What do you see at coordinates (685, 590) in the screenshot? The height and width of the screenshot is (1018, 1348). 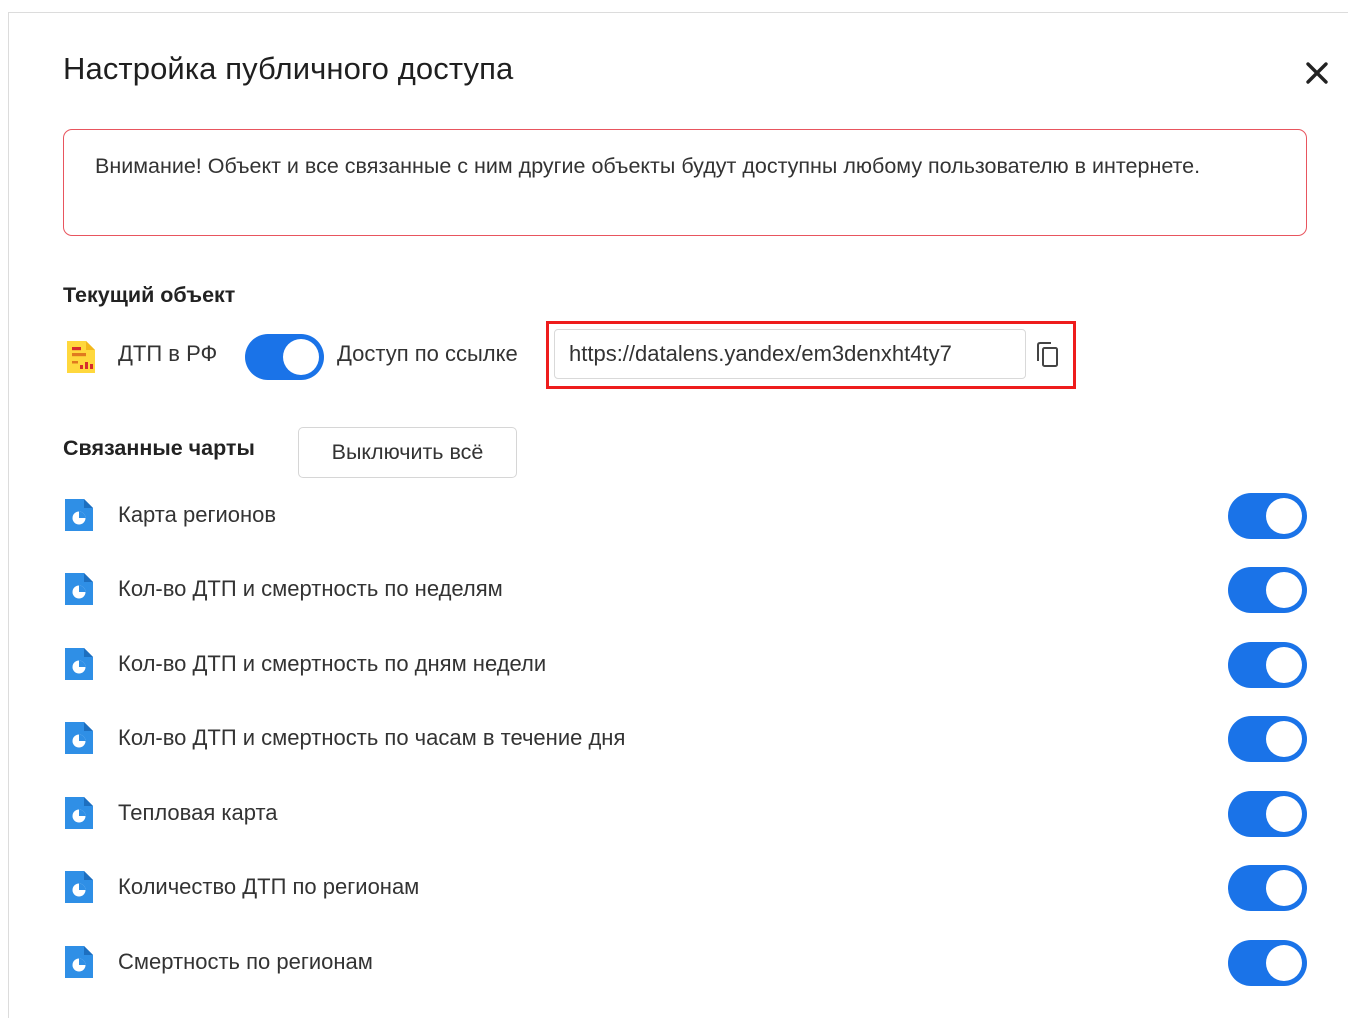 I see `linked-chart-row: Кол-во ДТП и смертность по неделям` at bounding box center [685, 590].